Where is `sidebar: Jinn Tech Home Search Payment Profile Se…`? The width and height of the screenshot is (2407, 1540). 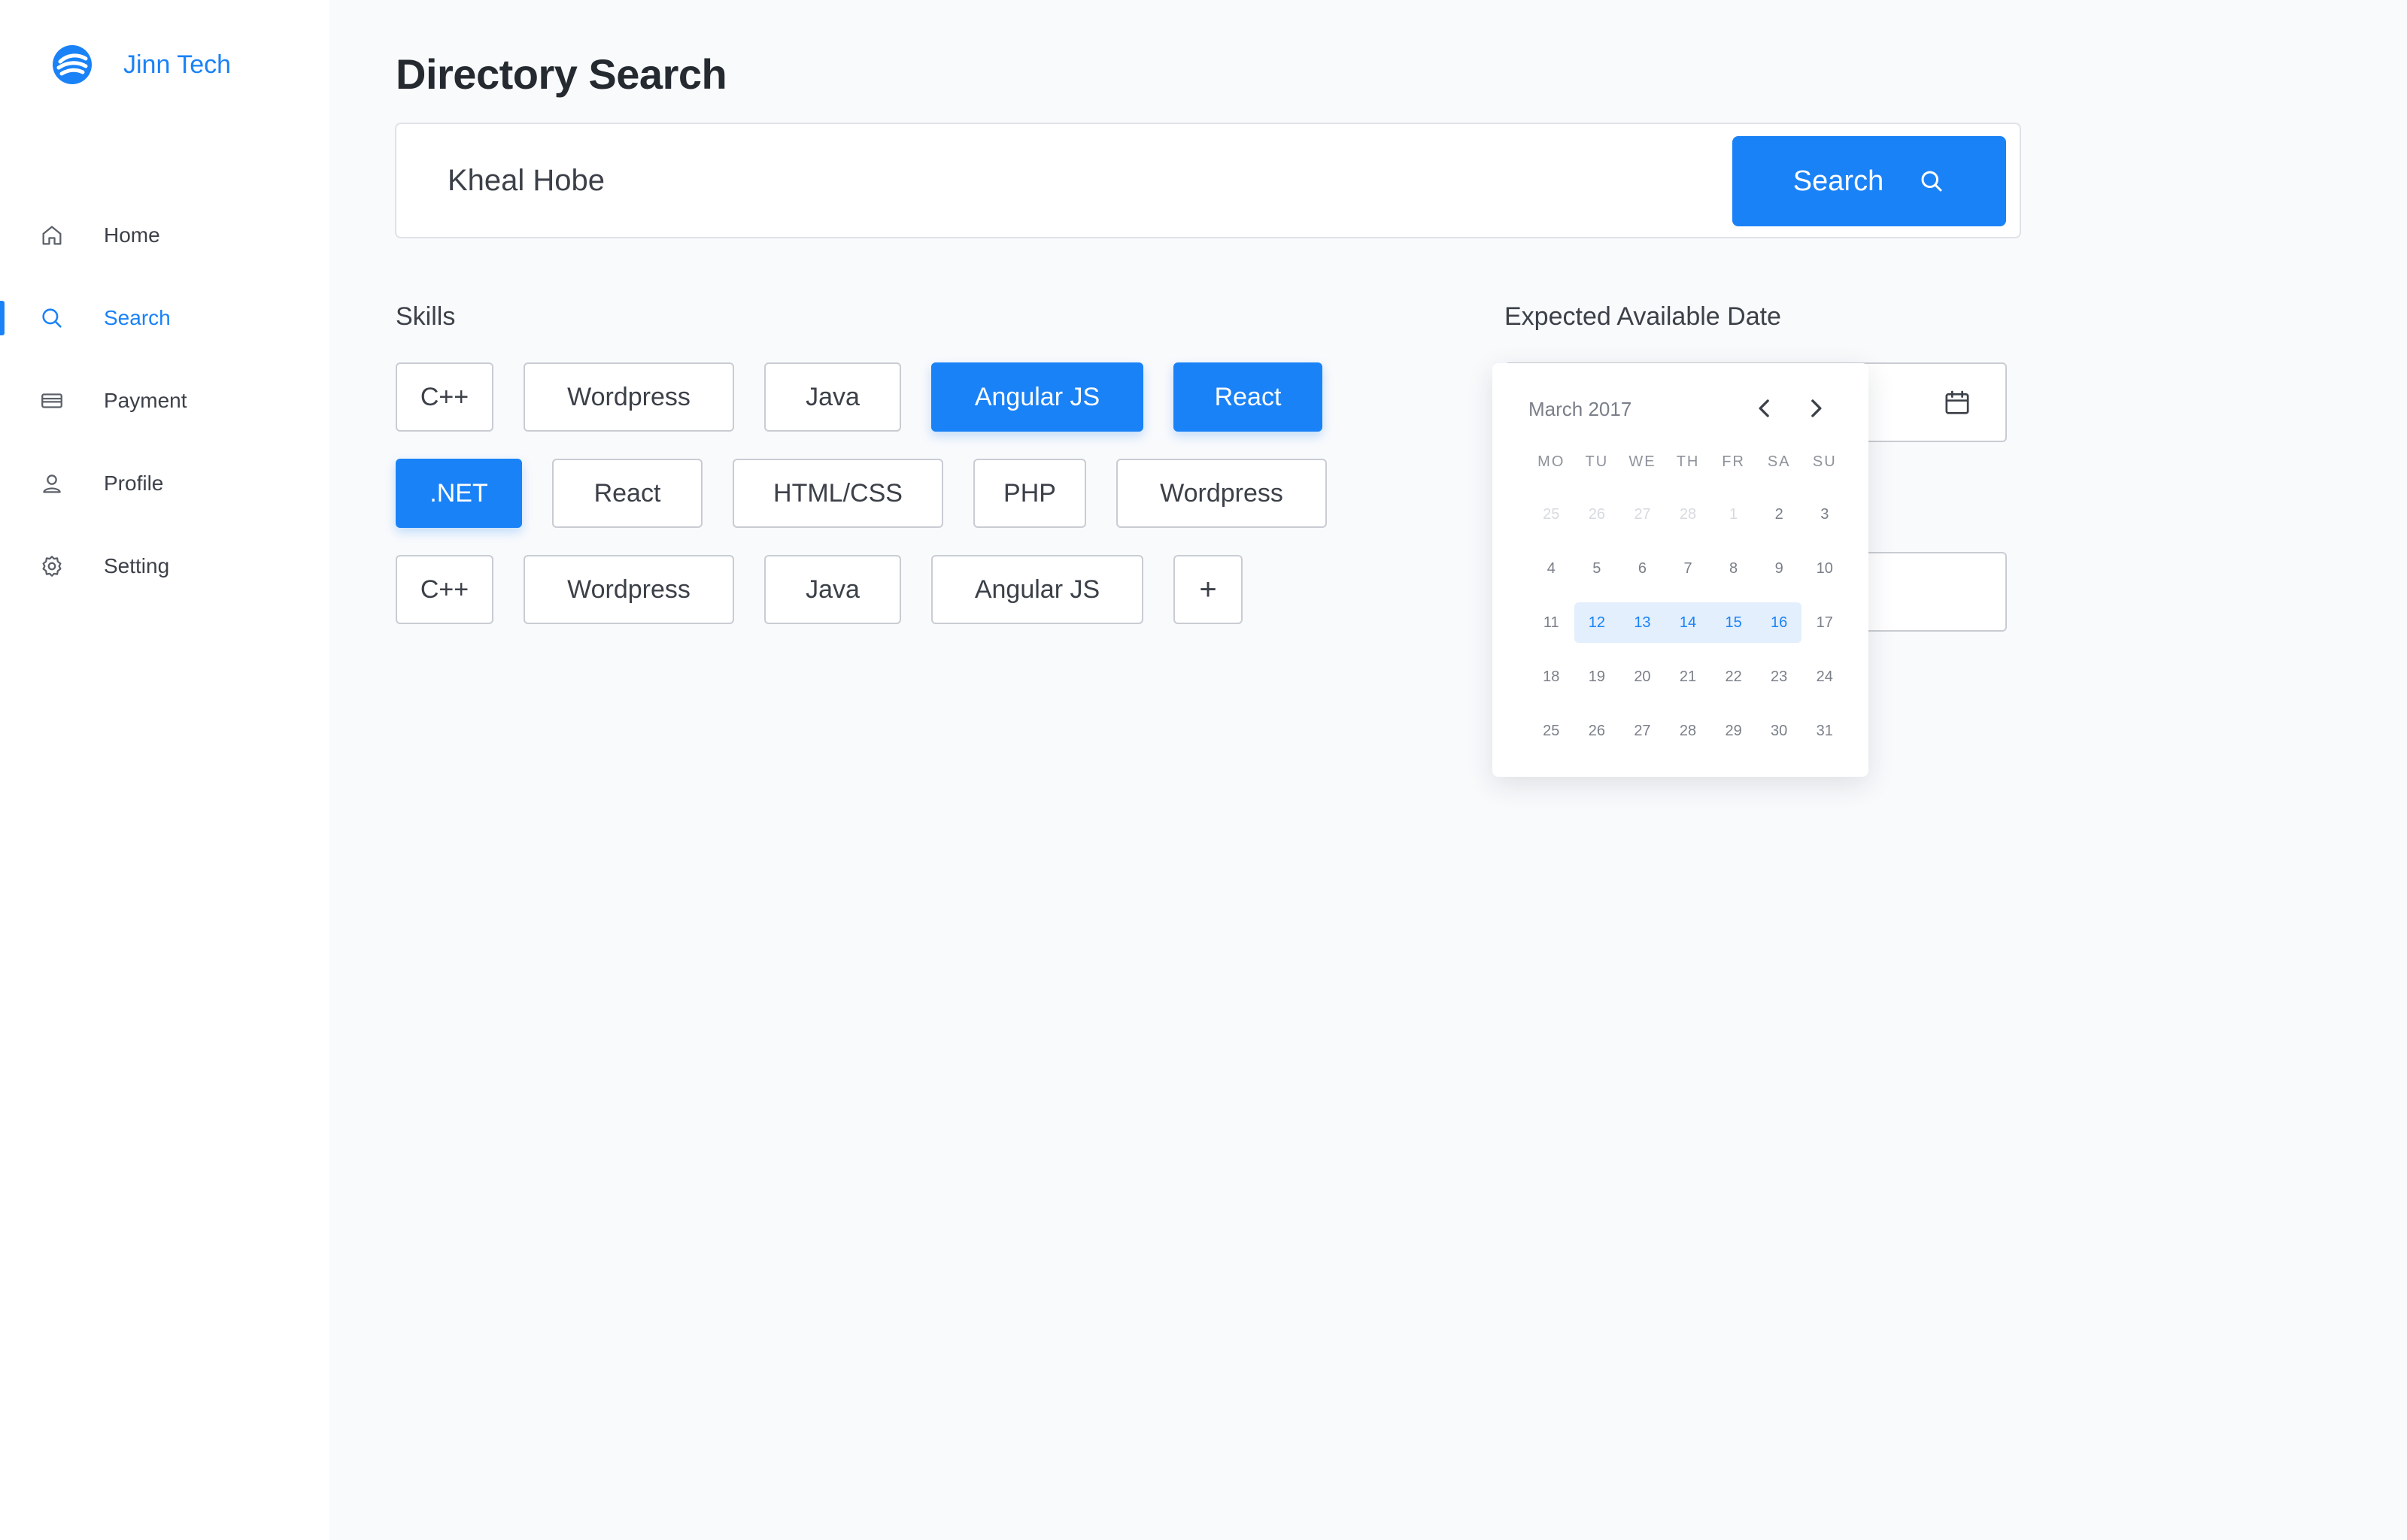 sidebar: Jinn Tech Home Search Payment Profile Se… is located at coordinates (164, 770).